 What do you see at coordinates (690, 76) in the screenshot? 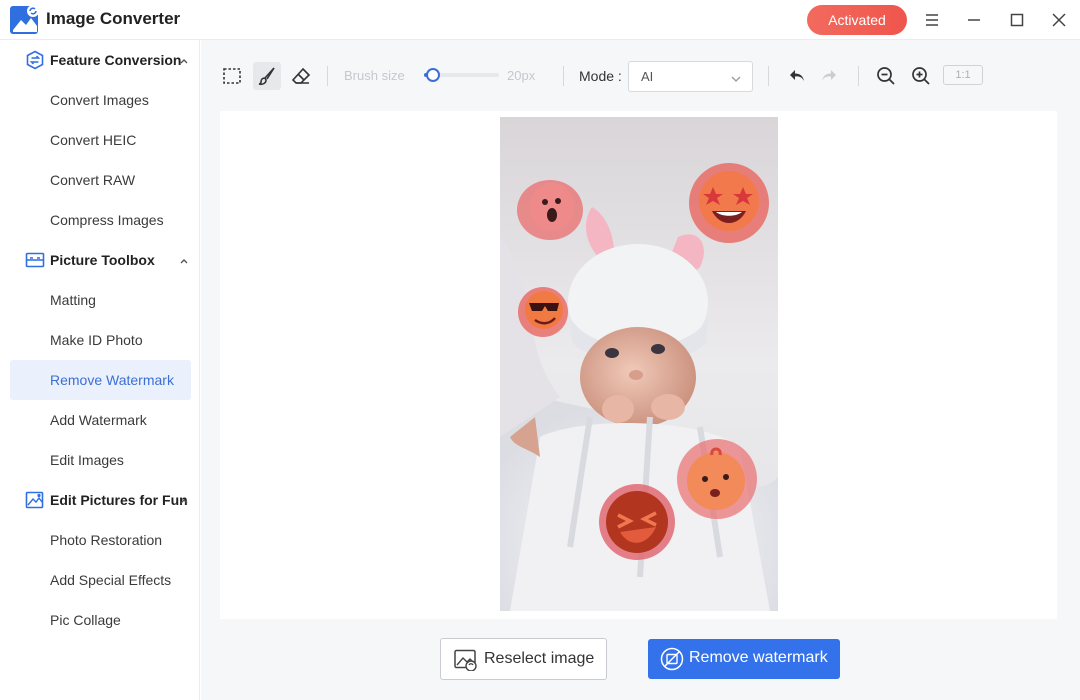
I see `mode-select: AI` at bounding box center [690, 76].